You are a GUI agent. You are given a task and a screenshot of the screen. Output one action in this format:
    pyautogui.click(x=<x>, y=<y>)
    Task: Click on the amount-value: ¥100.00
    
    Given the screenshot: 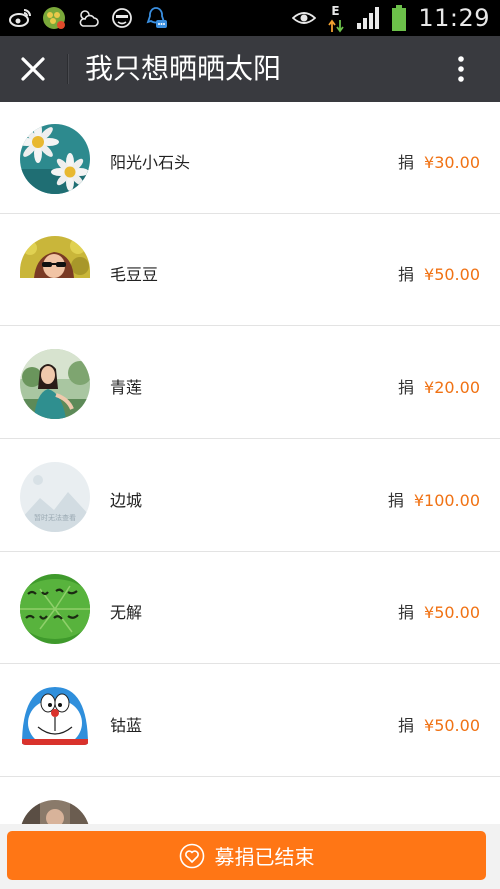 What is the action you would take?
    pyautogui.click(x=446, y=500)
    